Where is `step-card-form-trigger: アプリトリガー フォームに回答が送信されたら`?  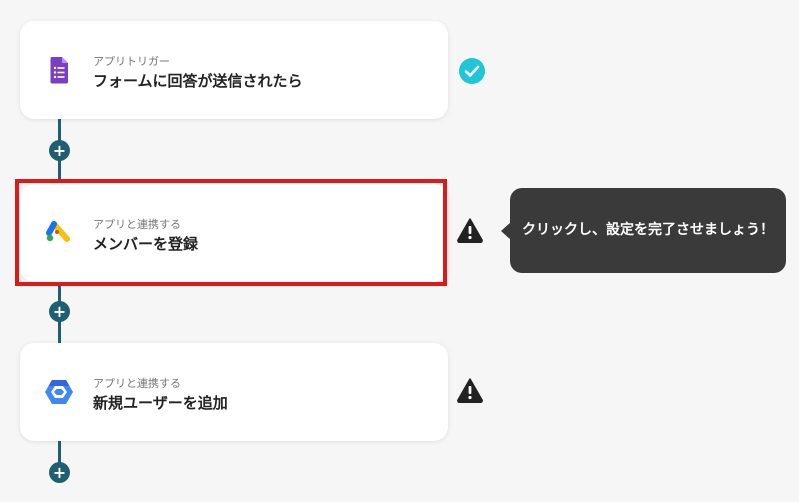 step-card-form-trigger: アプリトリガー フォームに回答が送信されたら is located at coordinates (234, 70).